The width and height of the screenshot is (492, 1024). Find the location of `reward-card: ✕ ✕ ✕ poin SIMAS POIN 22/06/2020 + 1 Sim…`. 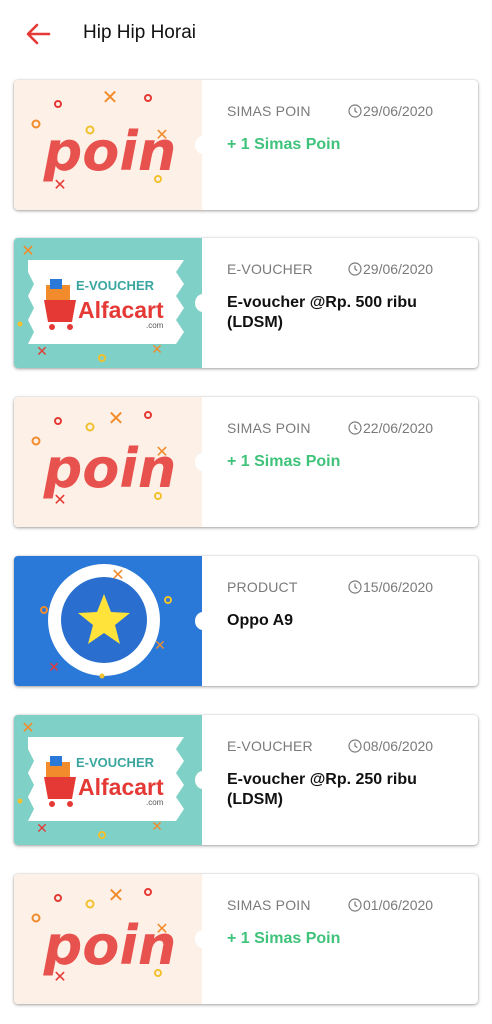

reward-card: ✕ ✕ ✕ poin SIMAS POIN 22/06/2020 + 1 Sim… is located at coordinates (246, 462).